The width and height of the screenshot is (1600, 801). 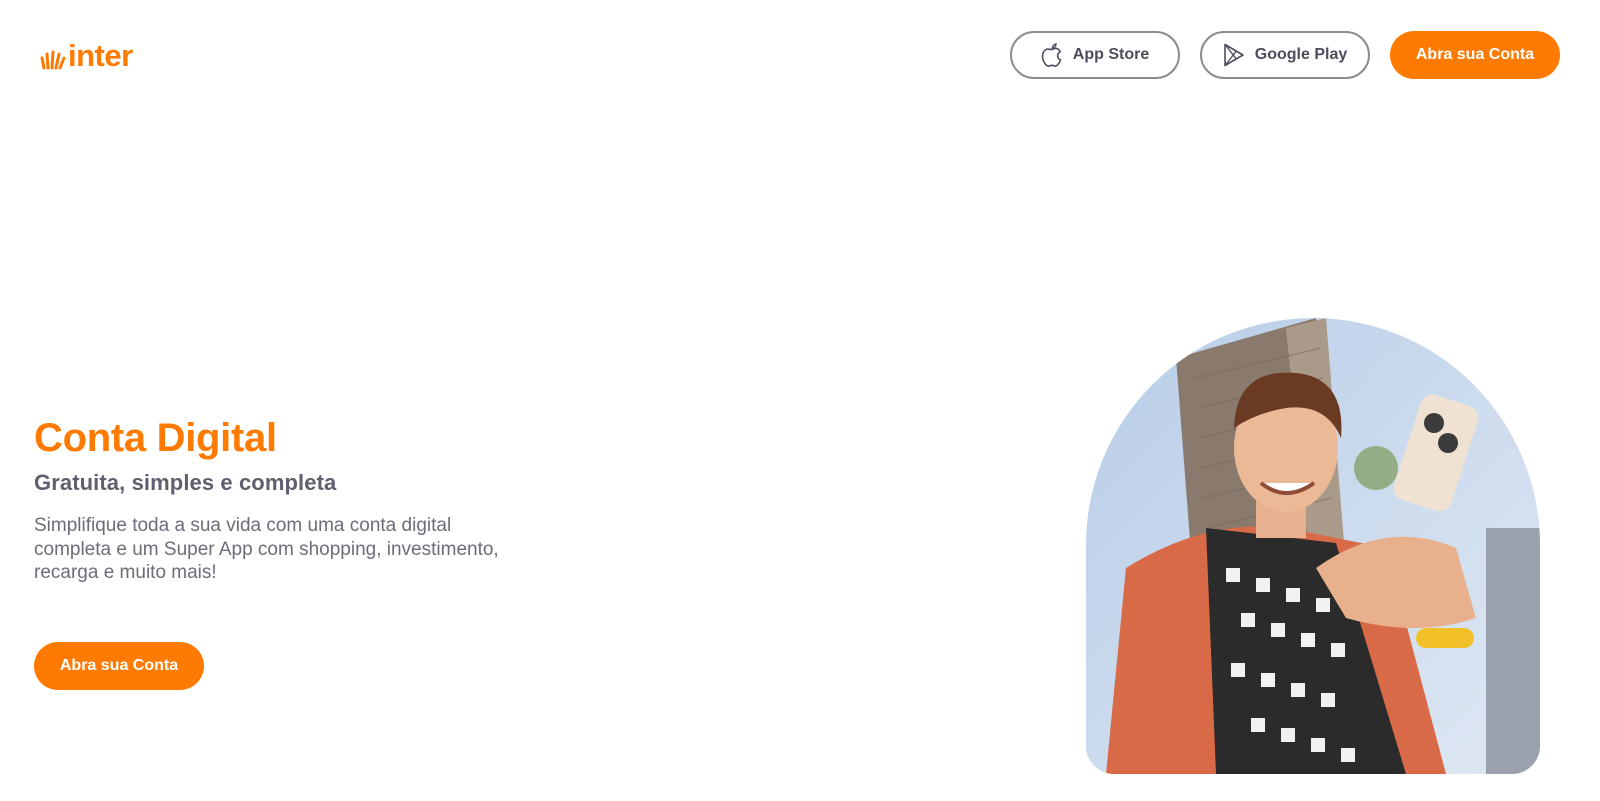 I want to click on hero-open-account-button: Abra sua Conta, so click(x=119, y=666).